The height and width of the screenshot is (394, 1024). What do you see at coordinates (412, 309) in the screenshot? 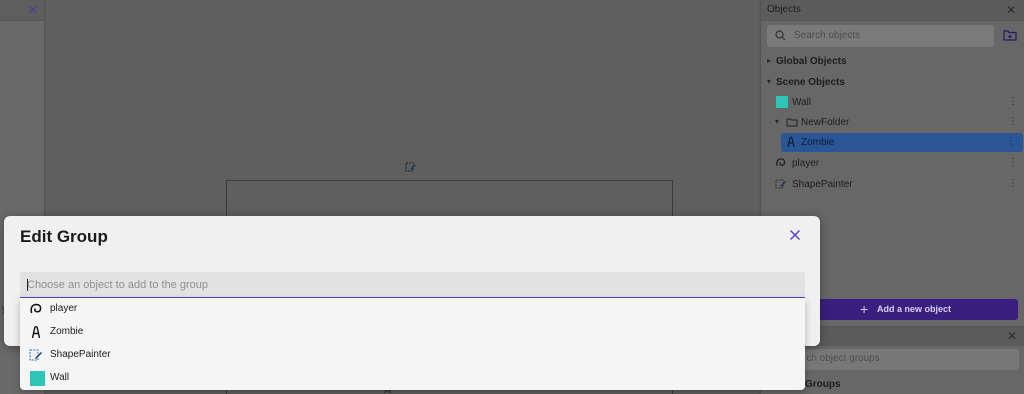
I see `option-player: player` at bounding box center [412, 309].